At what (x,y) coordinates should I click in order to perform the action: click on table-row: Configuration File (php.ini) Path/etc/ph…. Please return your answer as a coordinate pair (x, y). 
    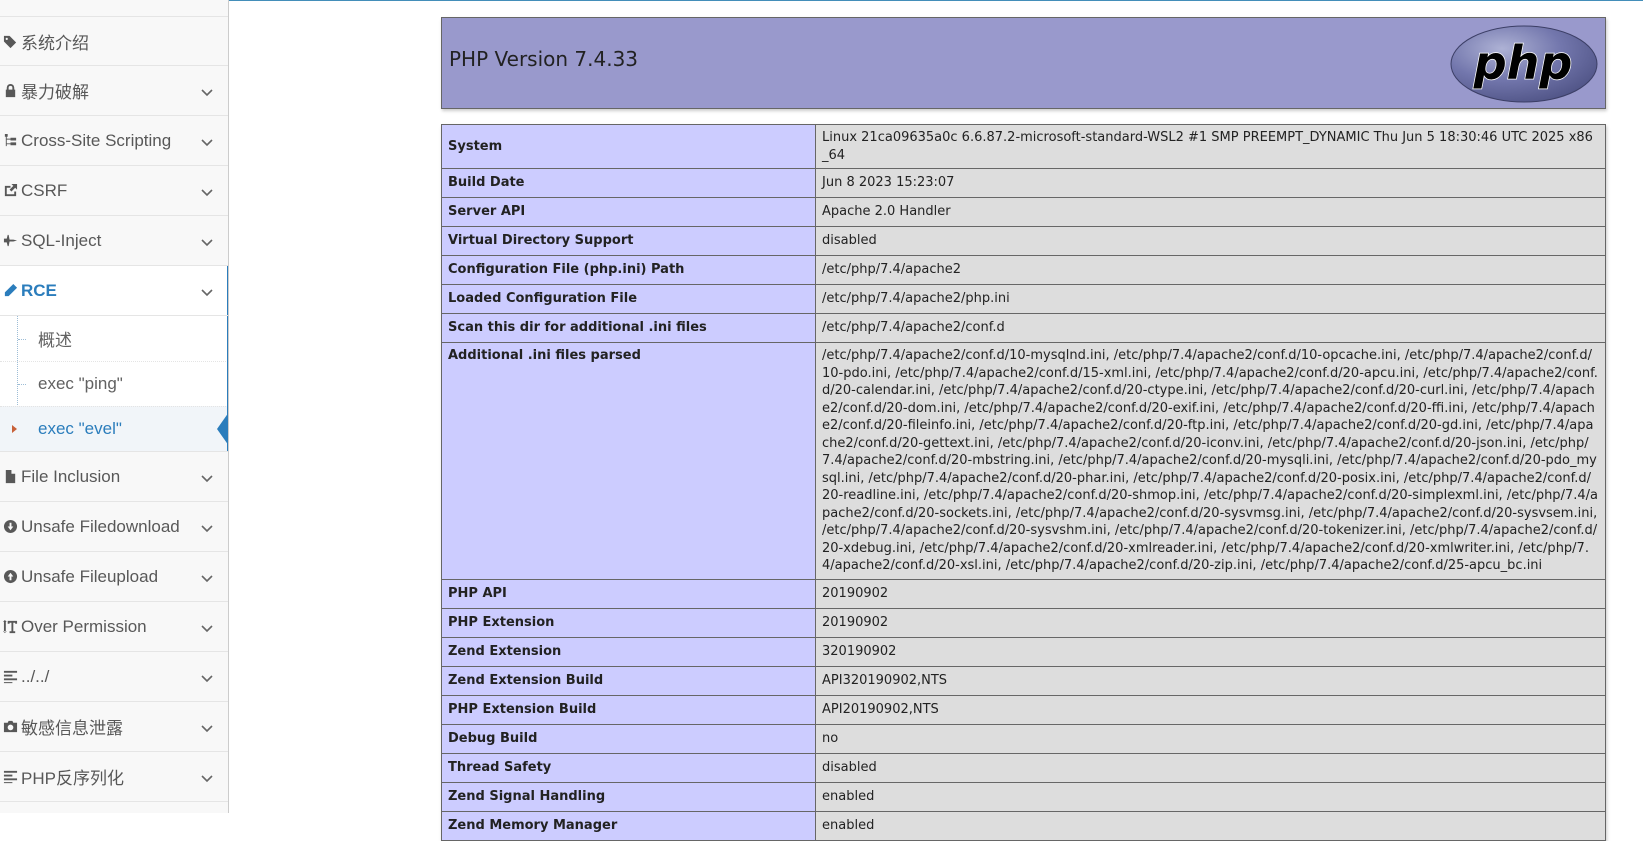
    Looking at the image, I should click on (1023, 270).